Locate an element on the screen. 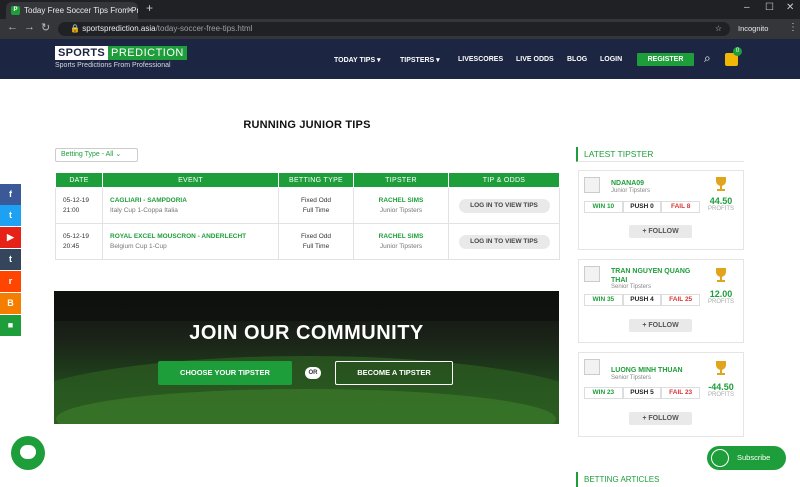 This screenshot has height=487, width=800. stat-push: PUSH 0 is located at coordinates (642, 207).